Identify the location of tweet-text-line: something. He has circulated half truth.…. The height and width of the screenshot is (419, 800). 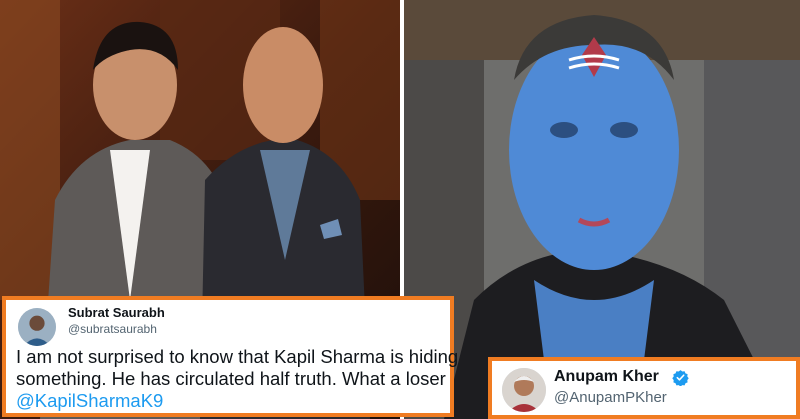
(231, 378).